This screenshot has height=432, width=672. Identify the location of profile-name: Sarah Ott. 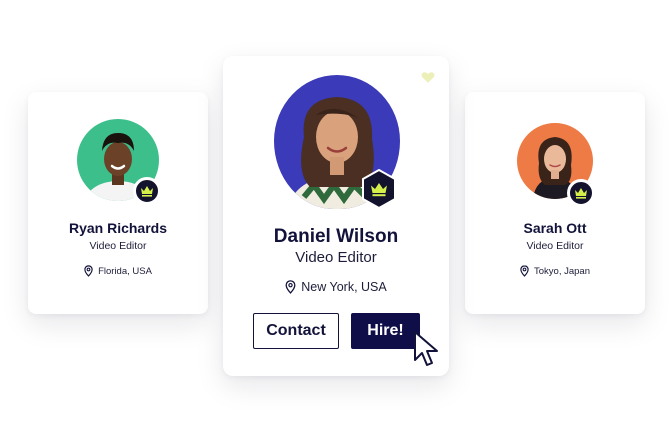
(555, 228).